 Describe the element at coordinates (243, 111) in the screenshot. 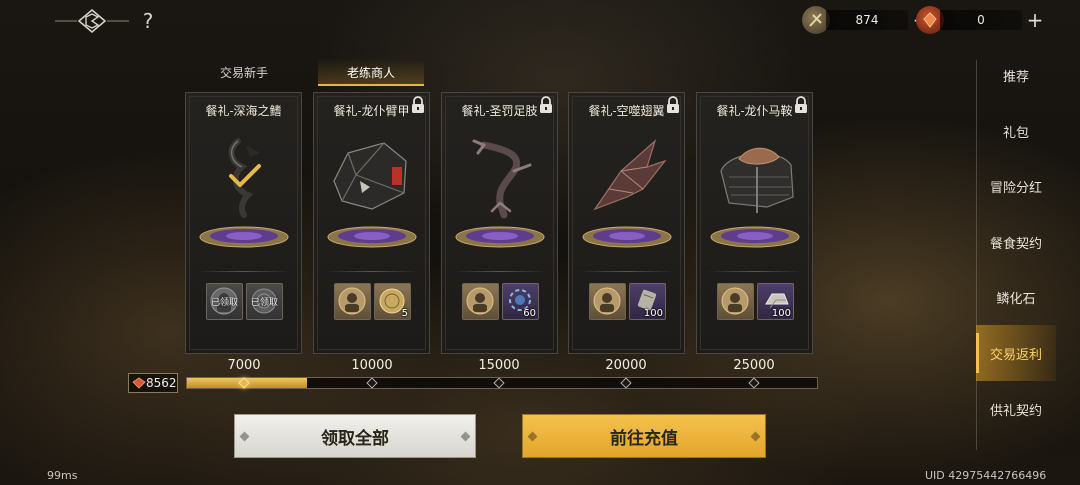

I see `card-title: 餐礼-深海之鳍` at that location.